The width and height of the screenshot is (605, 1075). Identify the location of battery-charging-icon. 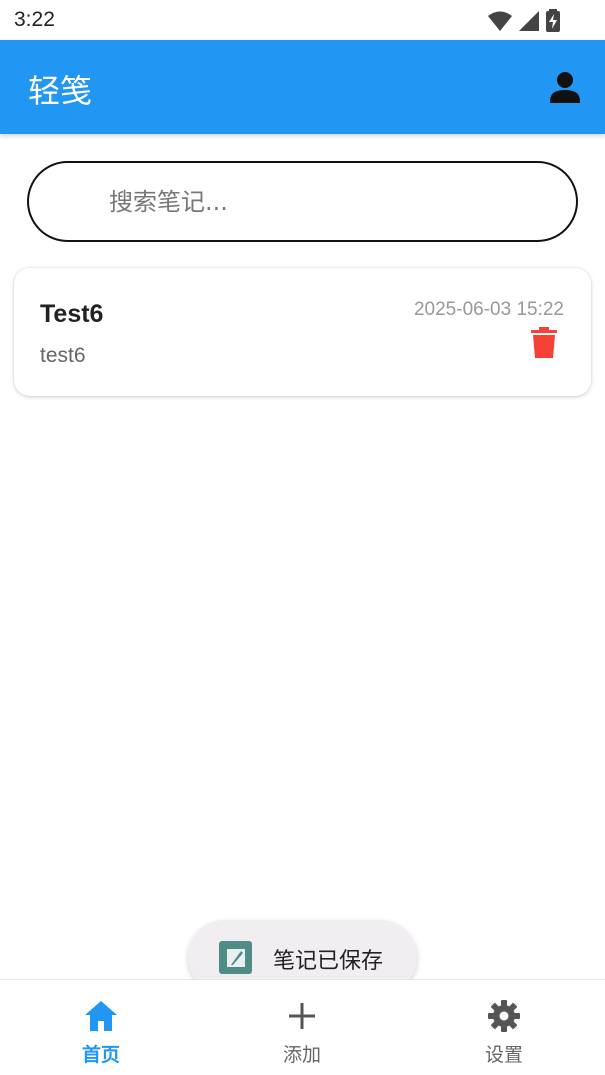
(553, 20).